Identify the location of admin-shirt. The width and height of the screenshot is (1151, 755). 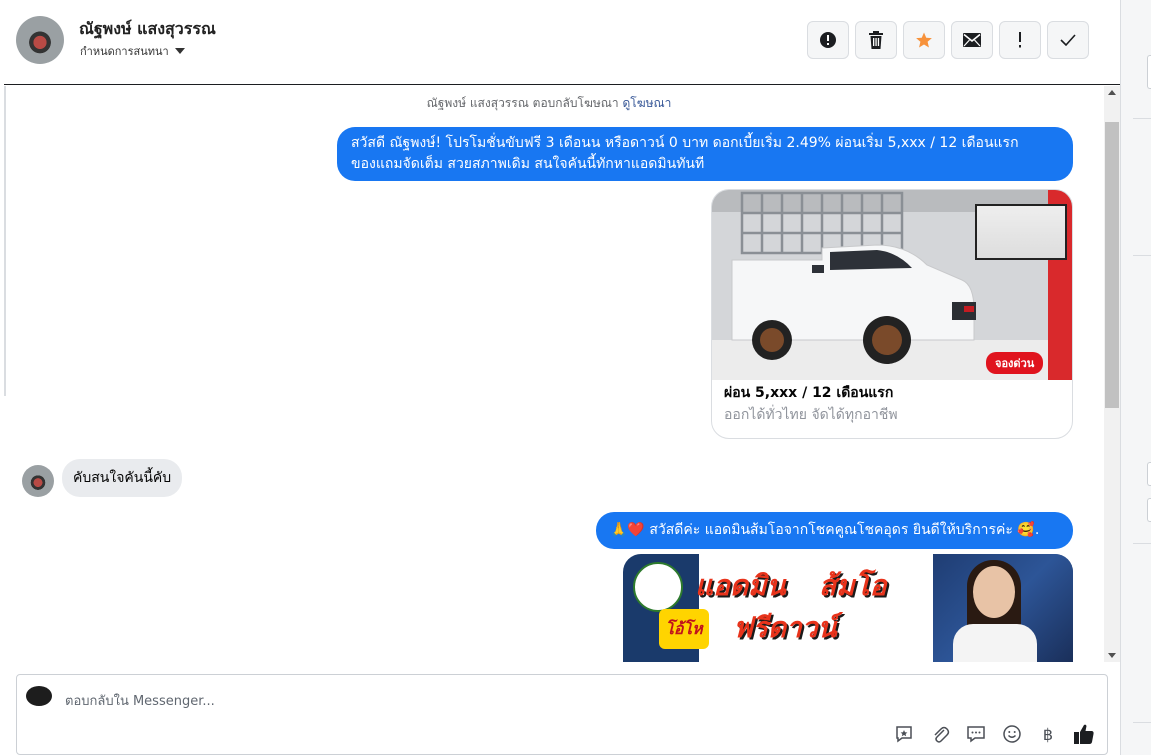
(995, 643).